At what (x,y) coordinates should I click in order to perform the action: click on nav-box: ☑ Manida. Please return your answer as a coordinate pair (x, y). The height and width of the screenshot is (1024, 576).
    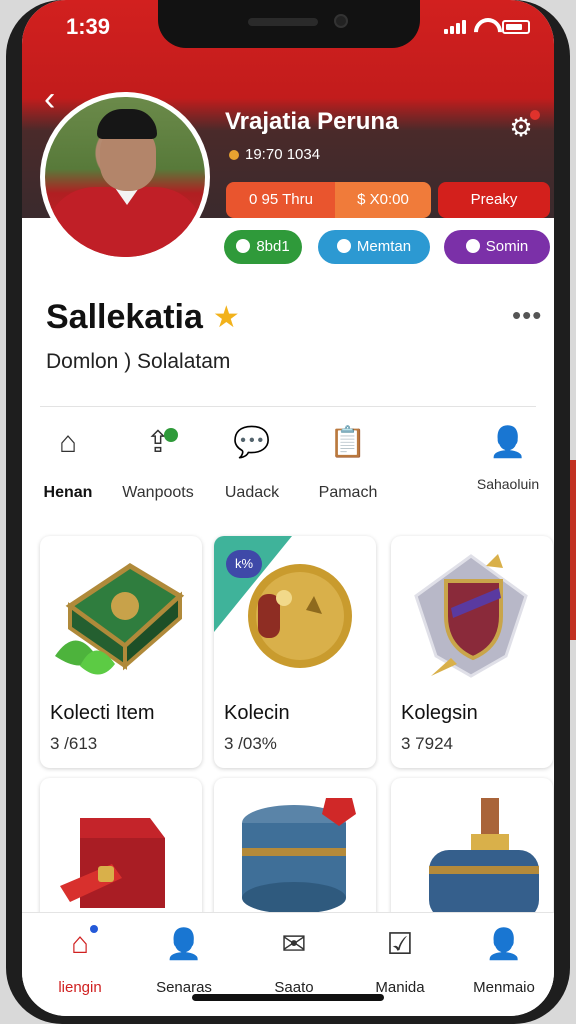
    Looking at the image, I should click on (400, 961).